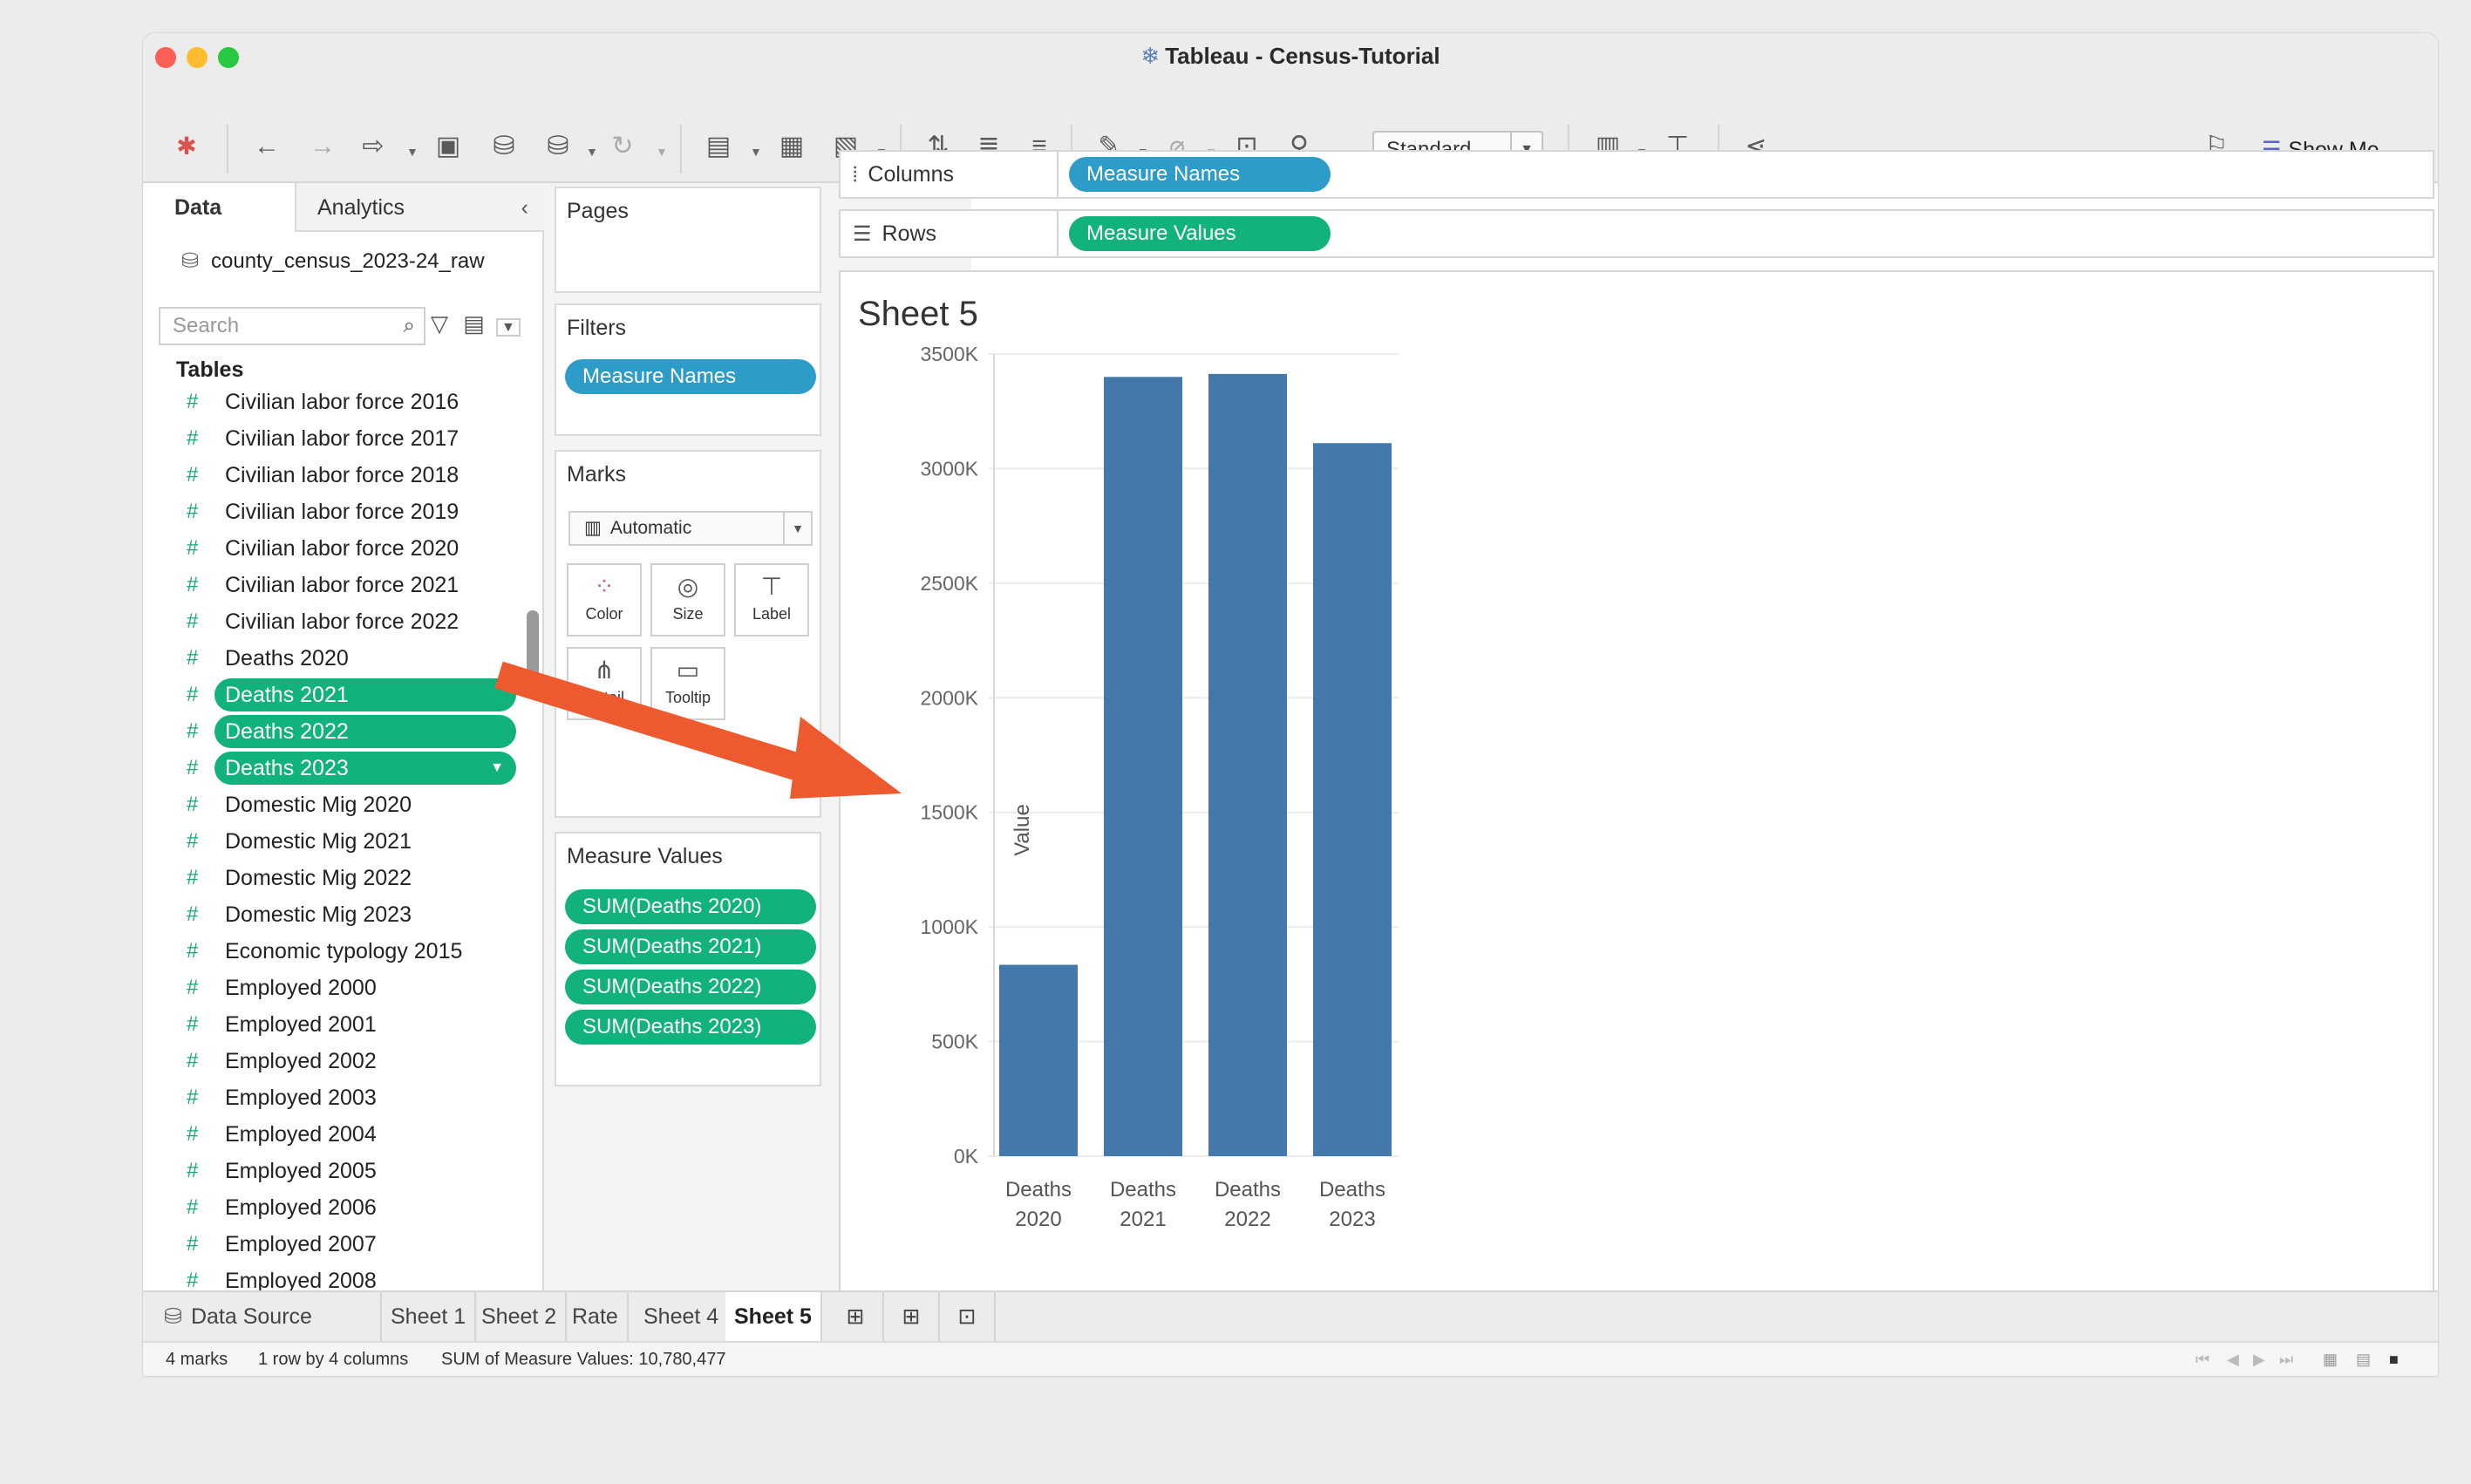 The width and height of the screenshot is (2471, 1484). Describe the element at coordinates (756, 152) in the screenshot. I see `new-worksheet-dropdown-icon: ▼` at that location.